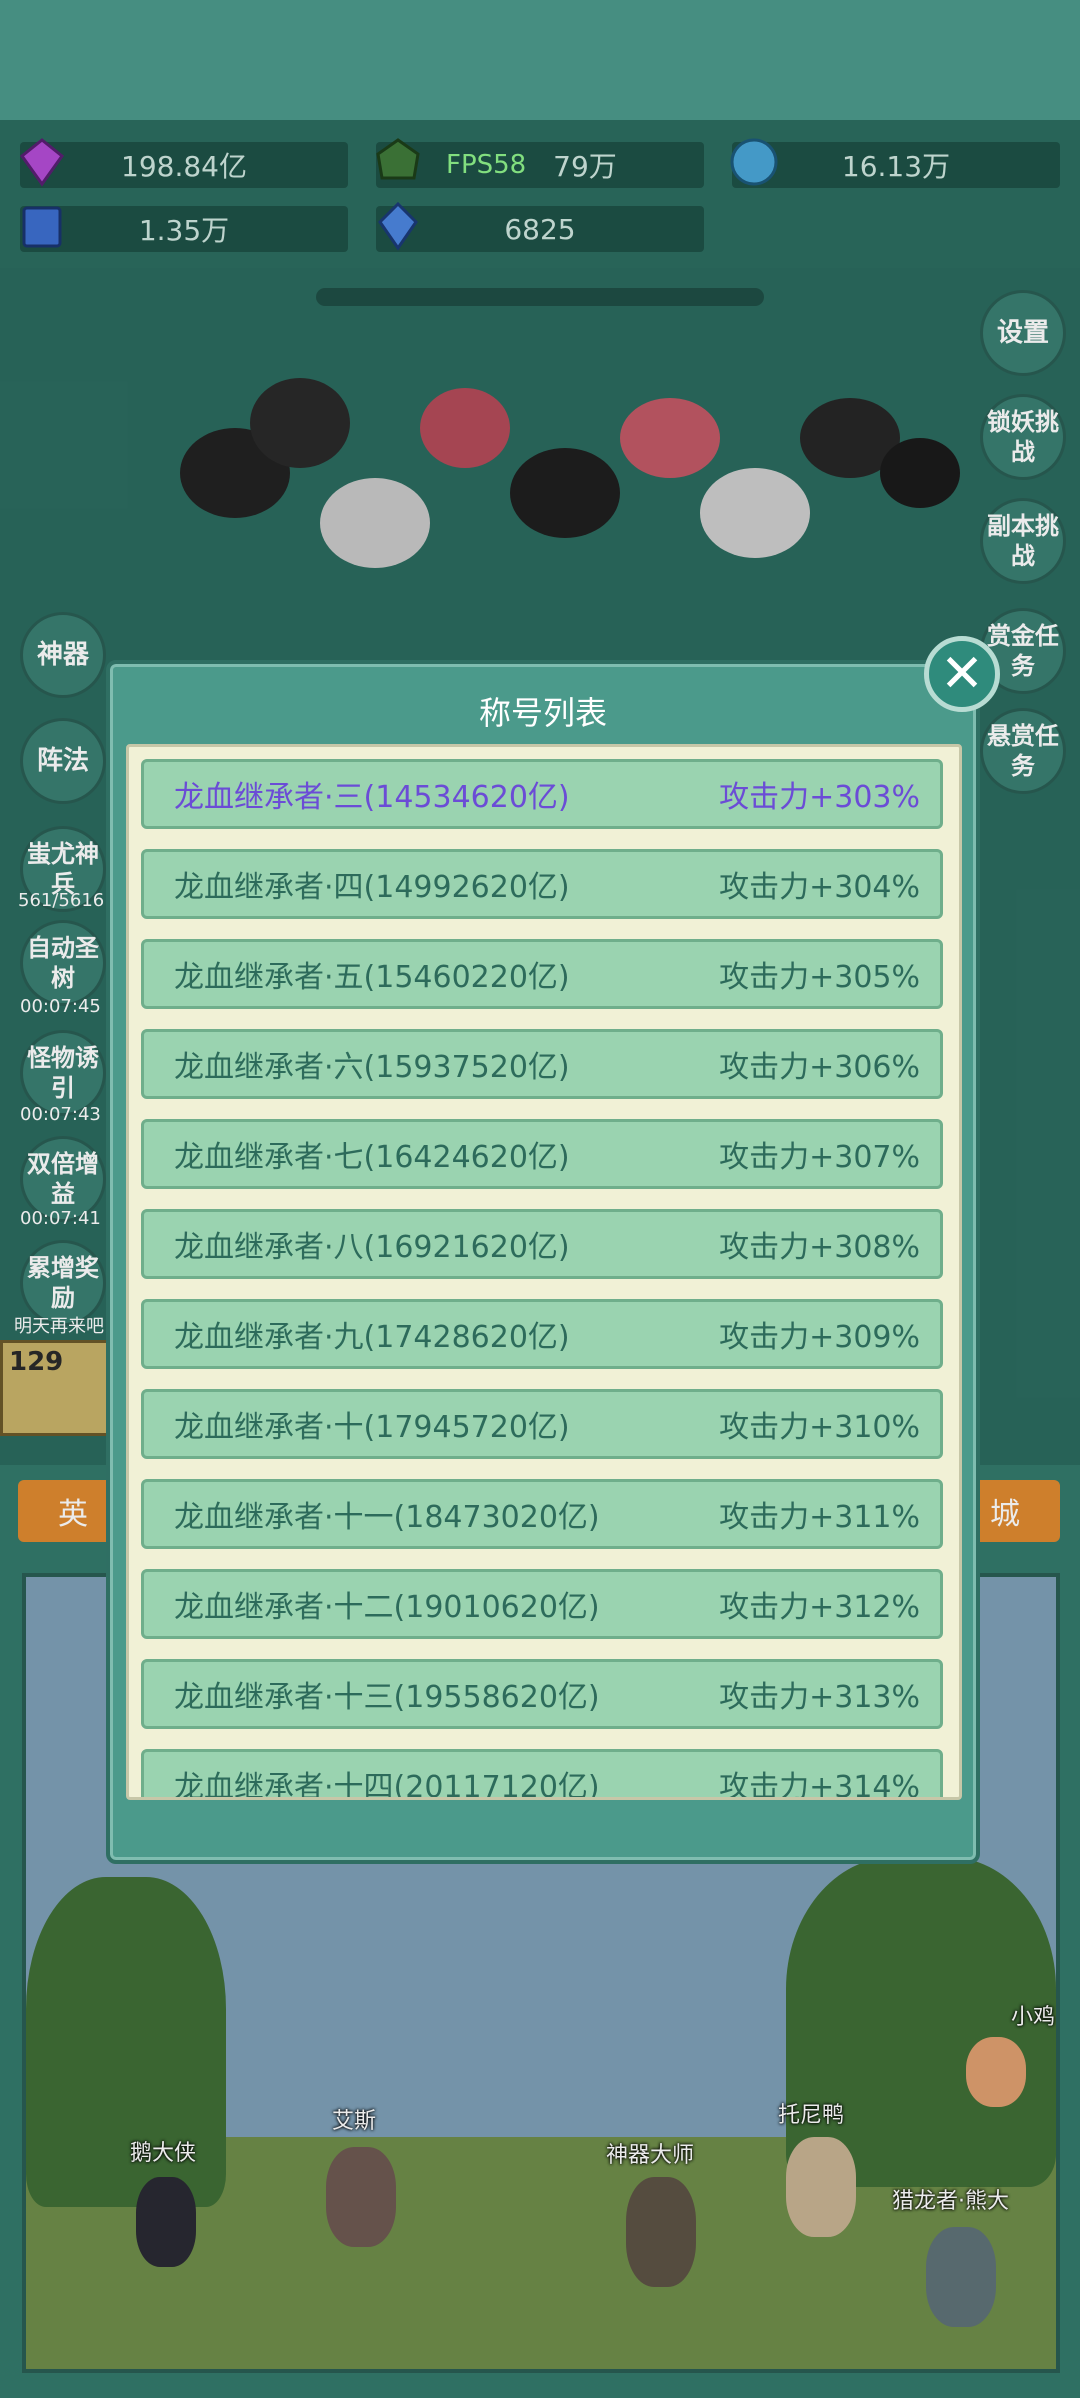 The height and width of the screenshot is (2398, 1080). What do you see at coordinates (372, 1427) in the screenshot?
I see `title-name: 龙血继承者·十(17945720亿)` at bounding box center [372, 1427].